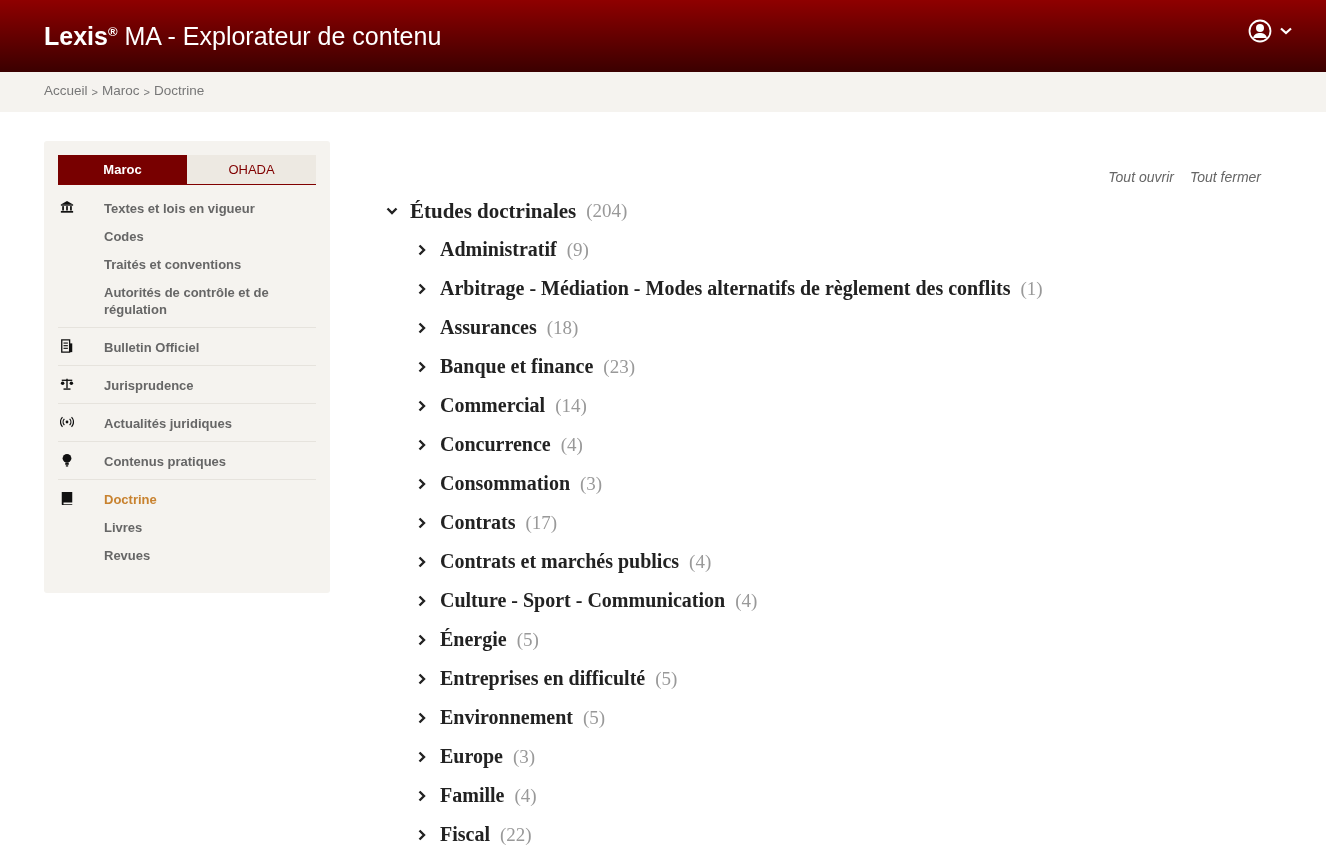 Image resolution: width=1326 pixels, height=867 pixels. I want to click on sidebar-item: Jurisprudence, so click(149, 385).